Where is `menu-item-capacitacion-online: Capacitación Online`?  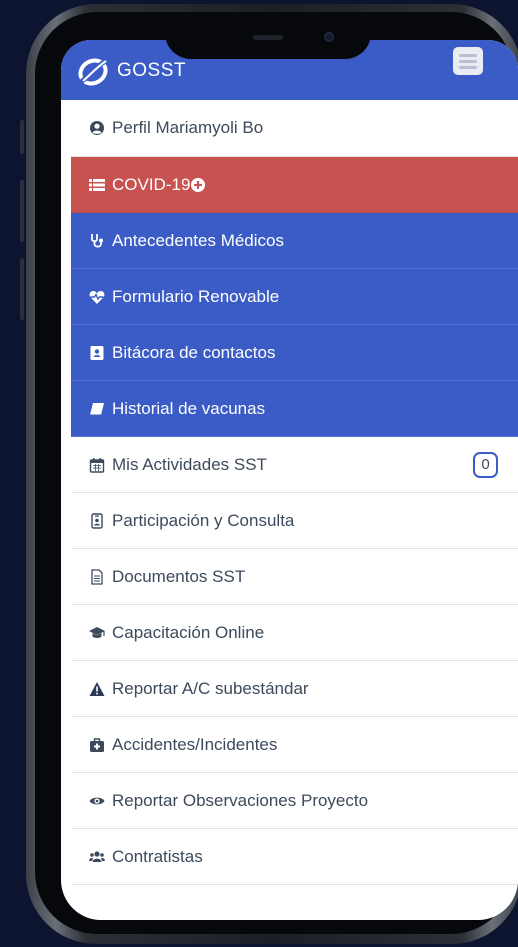
menu-item-capacitacion-online: Capacitación Online is located at coordinates (294, 633).